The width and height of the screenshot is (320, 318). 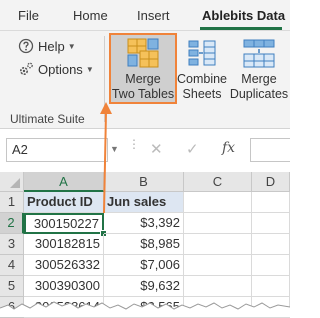 I want to click on cell-a2-active: 300150227, so click(x=64, y=223).